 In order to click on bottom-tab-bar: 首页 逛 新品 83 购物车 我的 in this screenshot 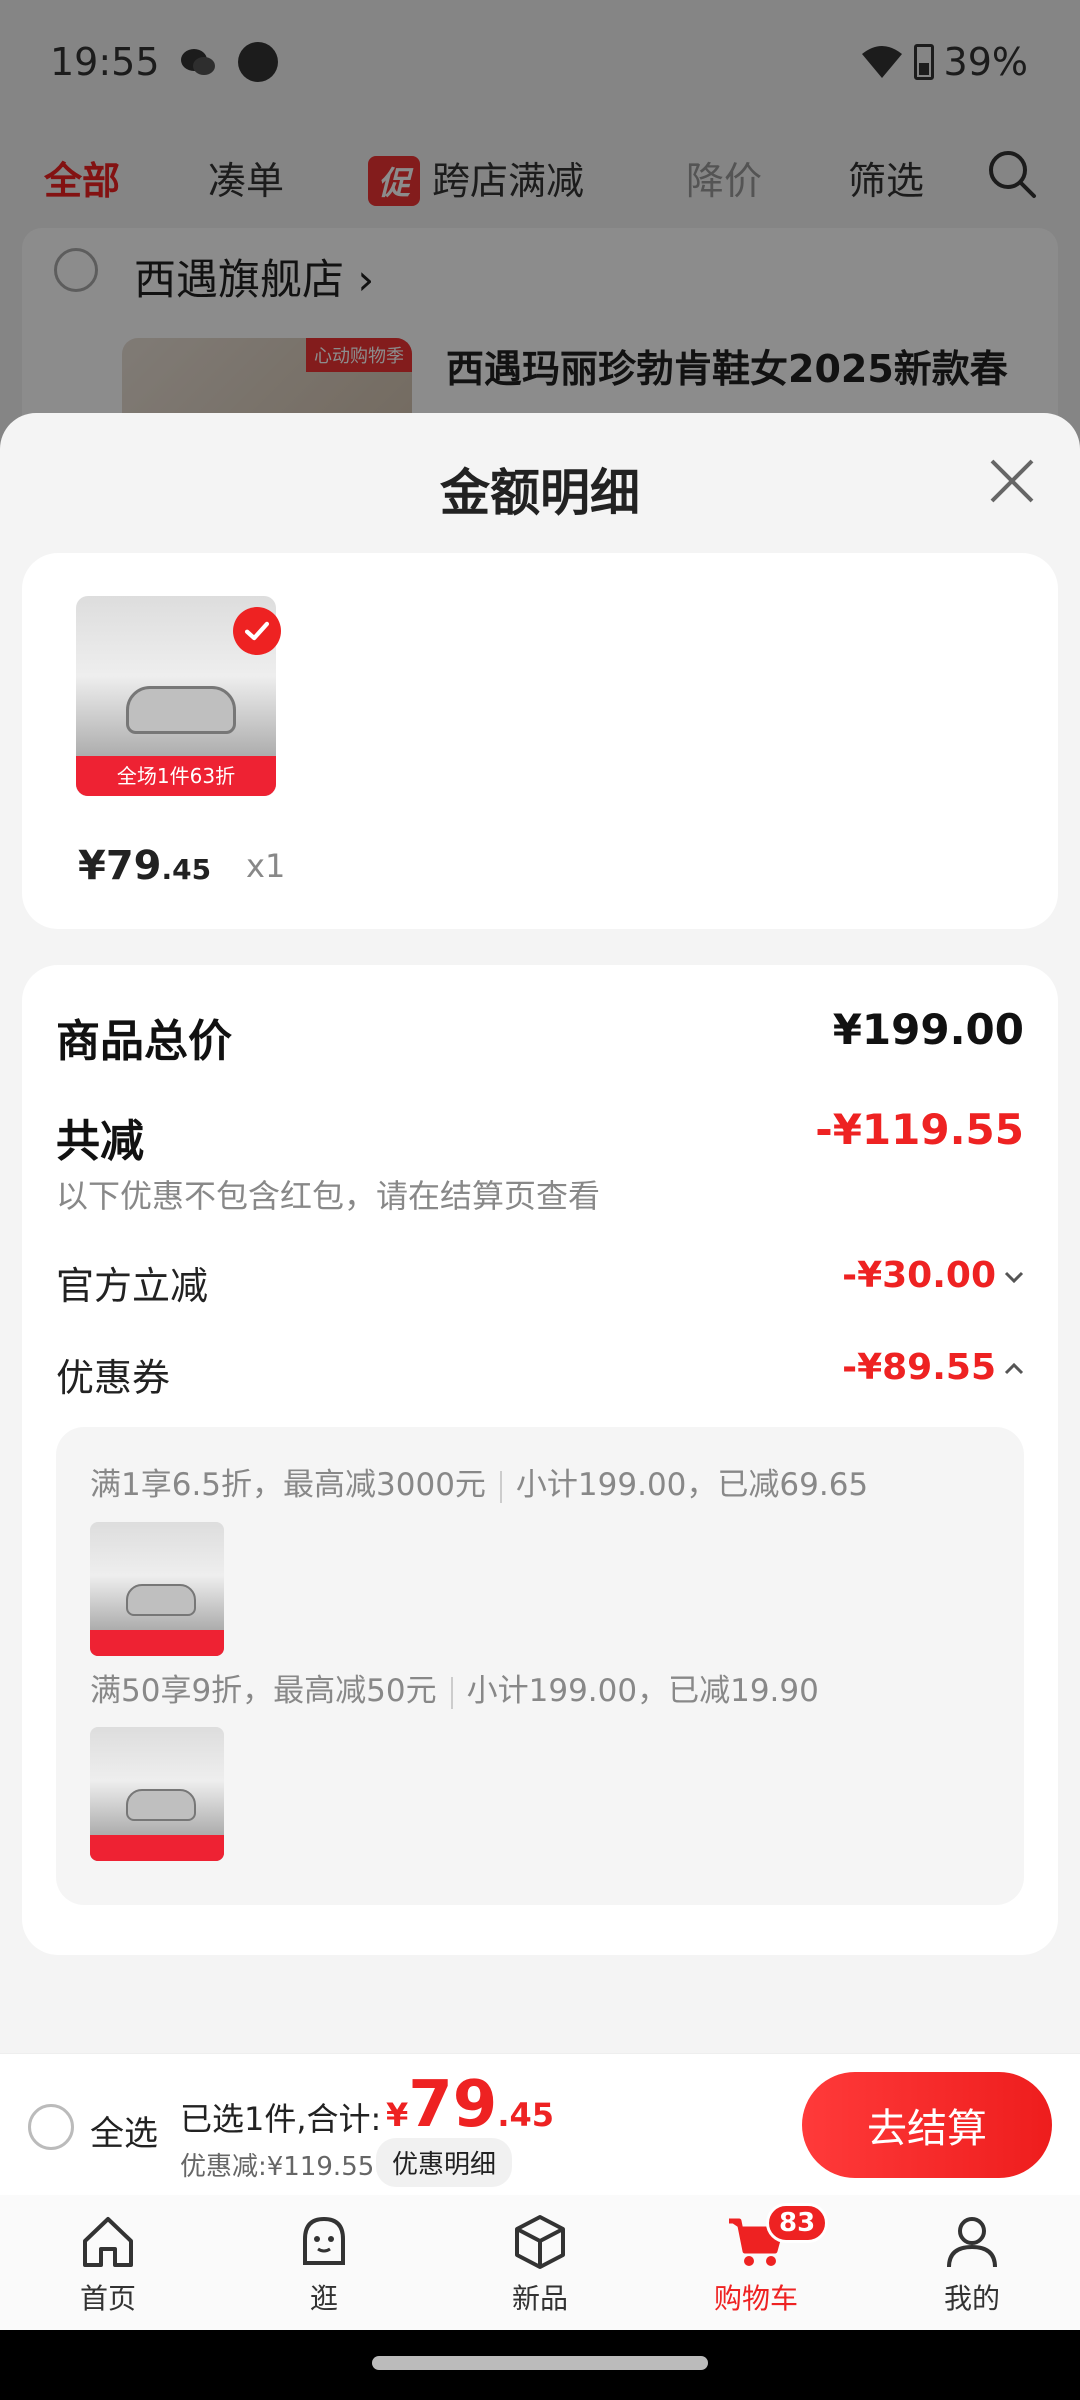, I will do `click(540, 2262)`.